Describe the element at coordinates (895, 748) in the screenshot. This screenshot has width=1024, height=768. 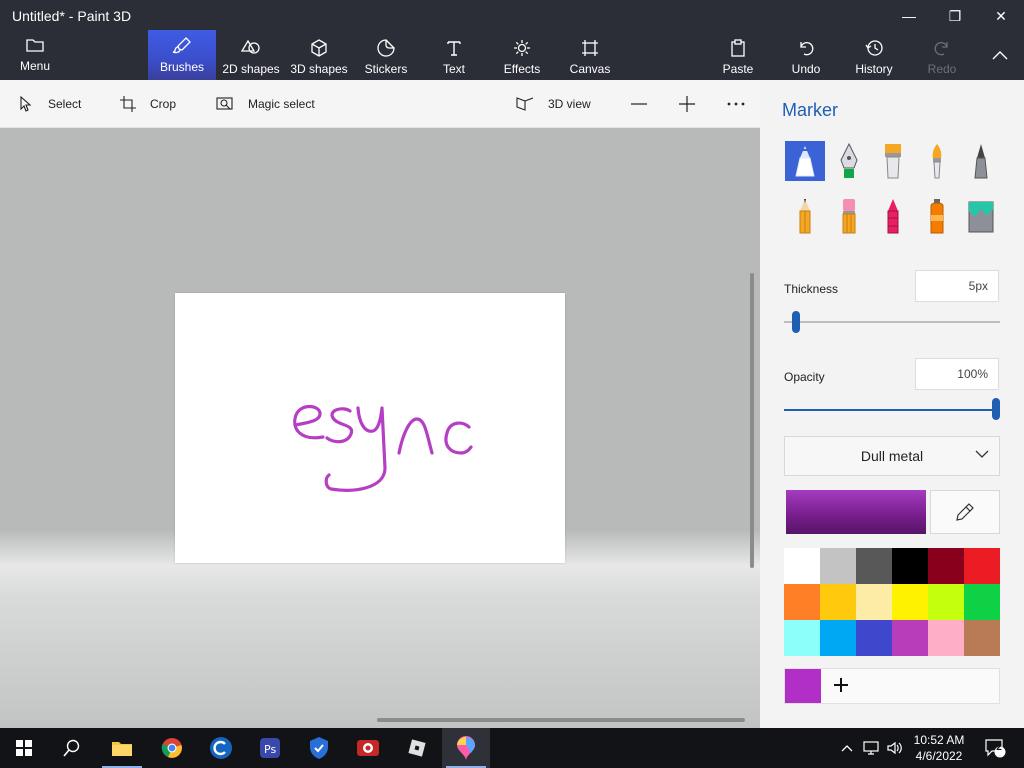
I see `volume-button` at that location.